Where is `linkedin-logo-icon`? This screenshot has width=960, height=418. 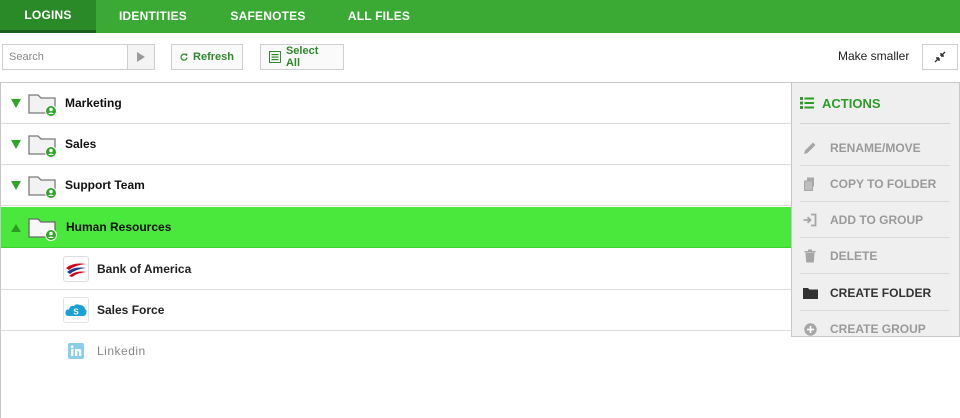
linkedin-logo-icon is located at coordinates (76, 351).